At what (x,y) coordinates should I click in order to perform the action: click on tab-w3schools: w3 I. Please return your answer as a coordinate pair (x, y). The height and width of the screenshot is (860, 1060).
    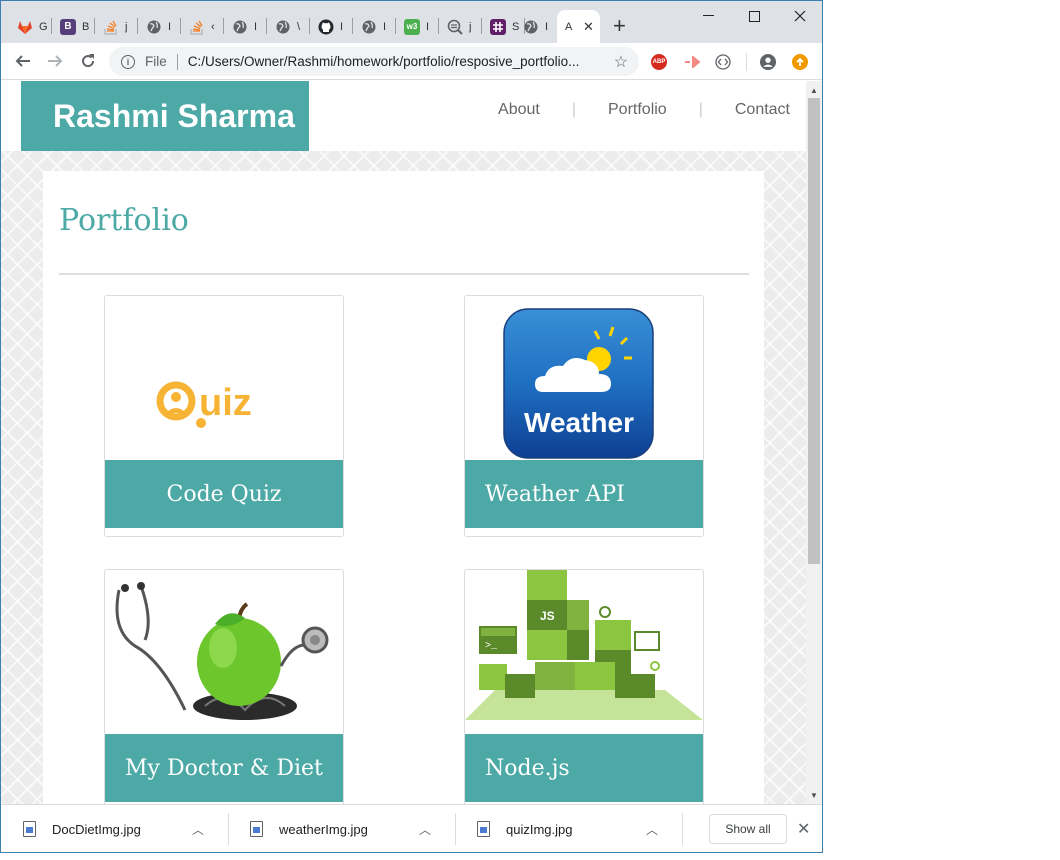
    Looking at the image, I should click on (417, 26).